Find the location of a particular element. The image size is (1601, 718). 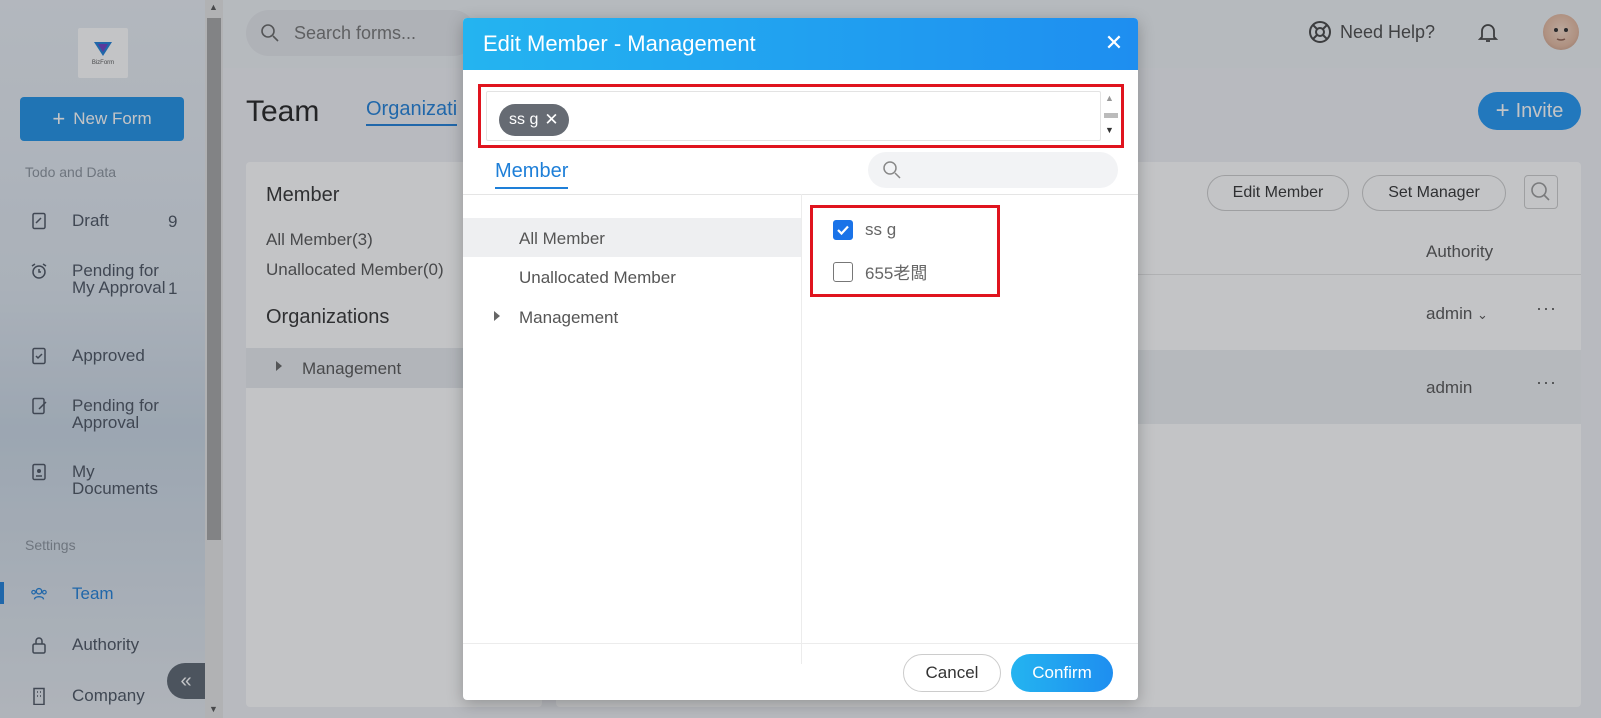

selected-members-field: ss g ✕ is located at coordinates (793, 116).